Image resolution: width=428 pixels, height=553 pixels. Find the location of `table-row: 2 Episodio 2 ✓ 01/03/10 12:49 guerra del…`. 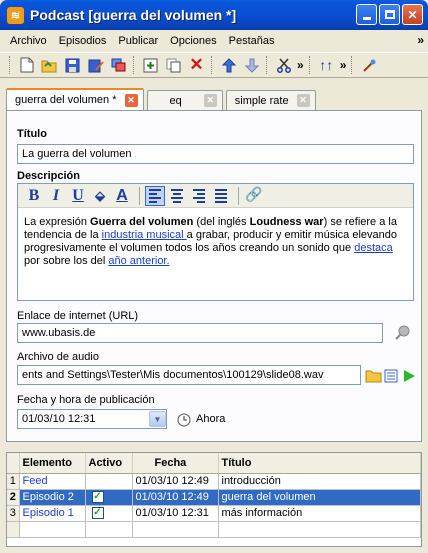

table-row: 2 Episodio 2 ✓ 01/03/10 12:49 guerra del… is located at coordinates (214, 497).